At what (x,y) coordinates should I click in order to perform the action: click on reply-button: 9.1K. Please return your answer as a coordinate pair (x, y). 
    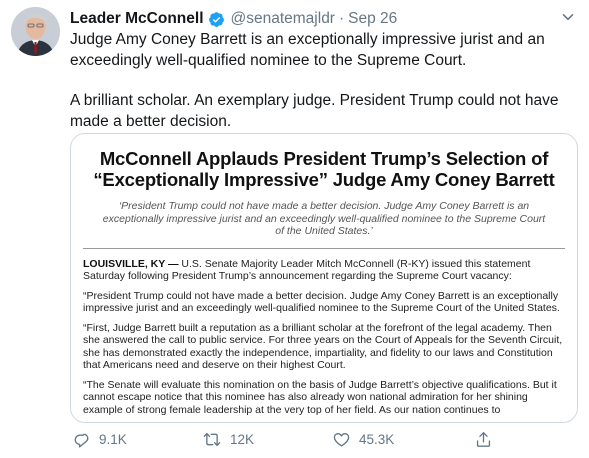
    Looking at the image, I should click on (99, 439).